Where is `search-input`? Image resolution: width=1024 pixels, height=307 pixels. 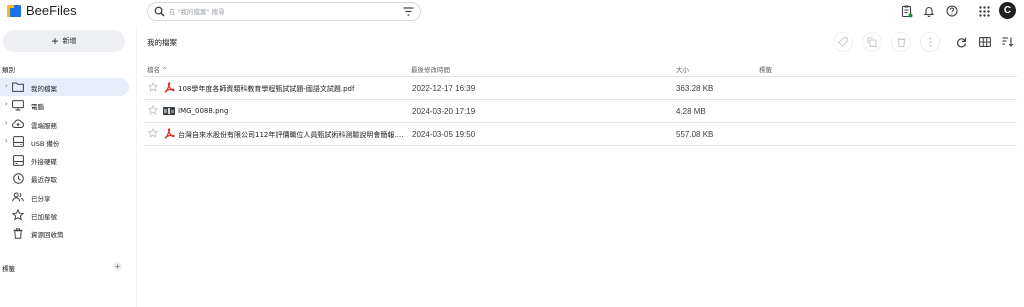
search-input is located at coordinates (279, 11).